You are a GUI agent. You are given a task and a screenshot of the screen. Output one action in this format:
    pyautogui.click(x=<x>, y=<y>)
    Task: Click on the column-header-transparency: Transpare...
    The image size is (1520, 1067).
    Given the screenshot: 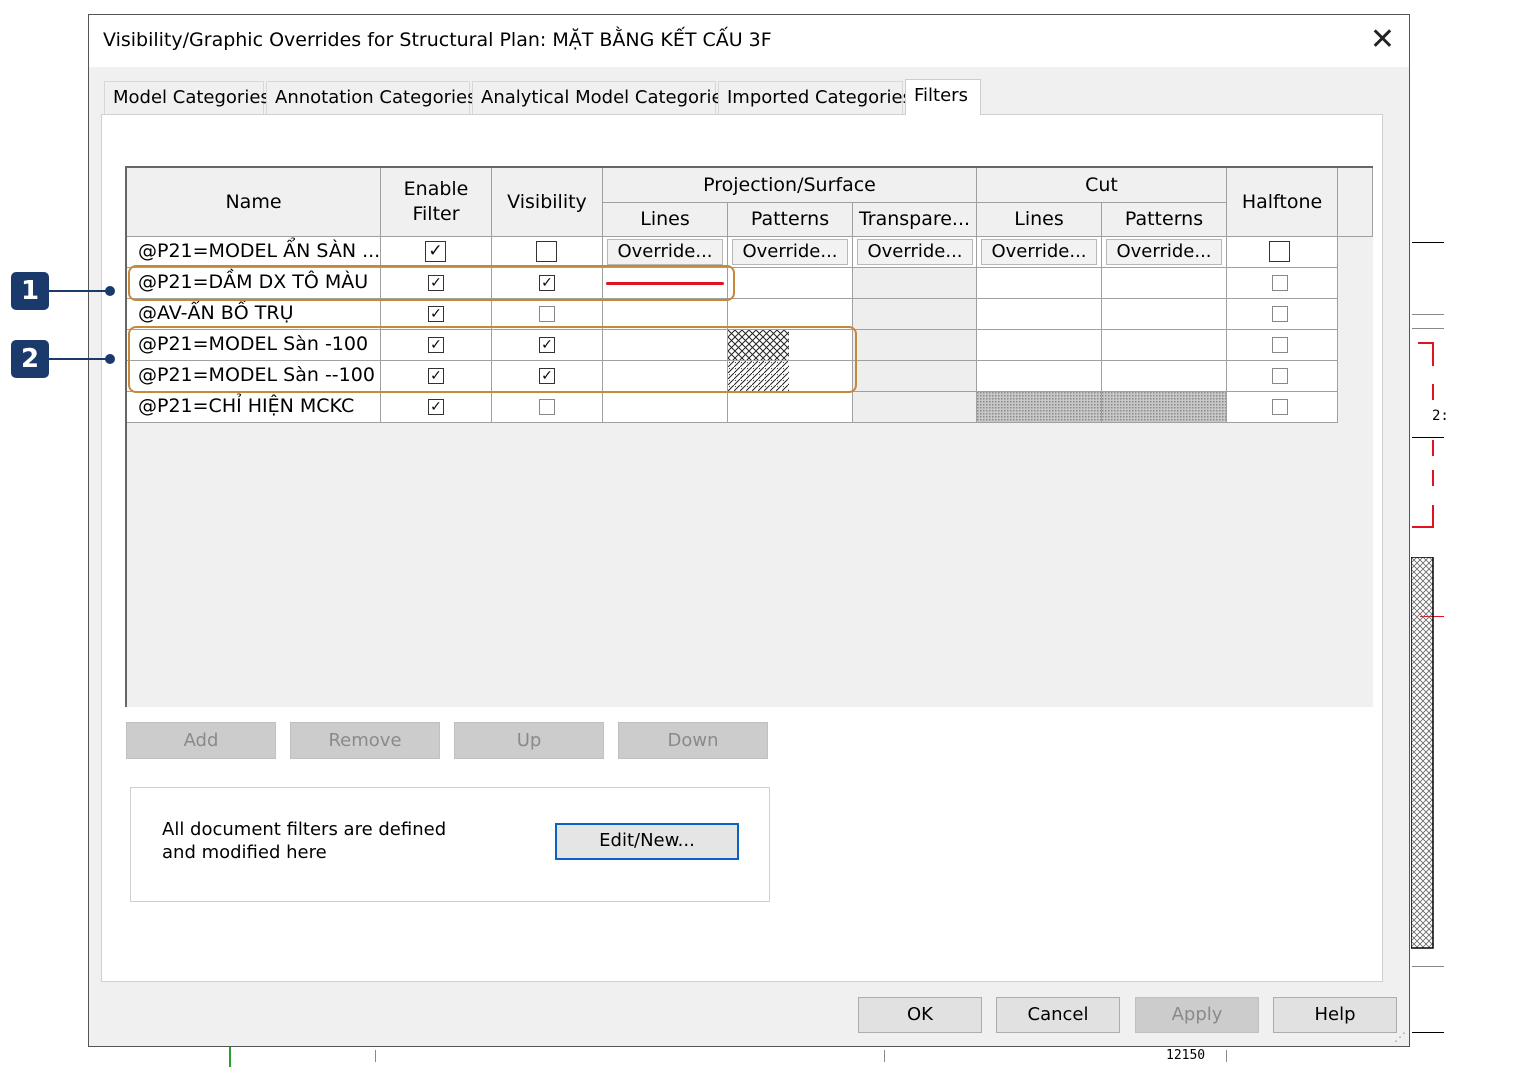 What is the action you would take?
    pyautogui.click(x=915, y=220)
    